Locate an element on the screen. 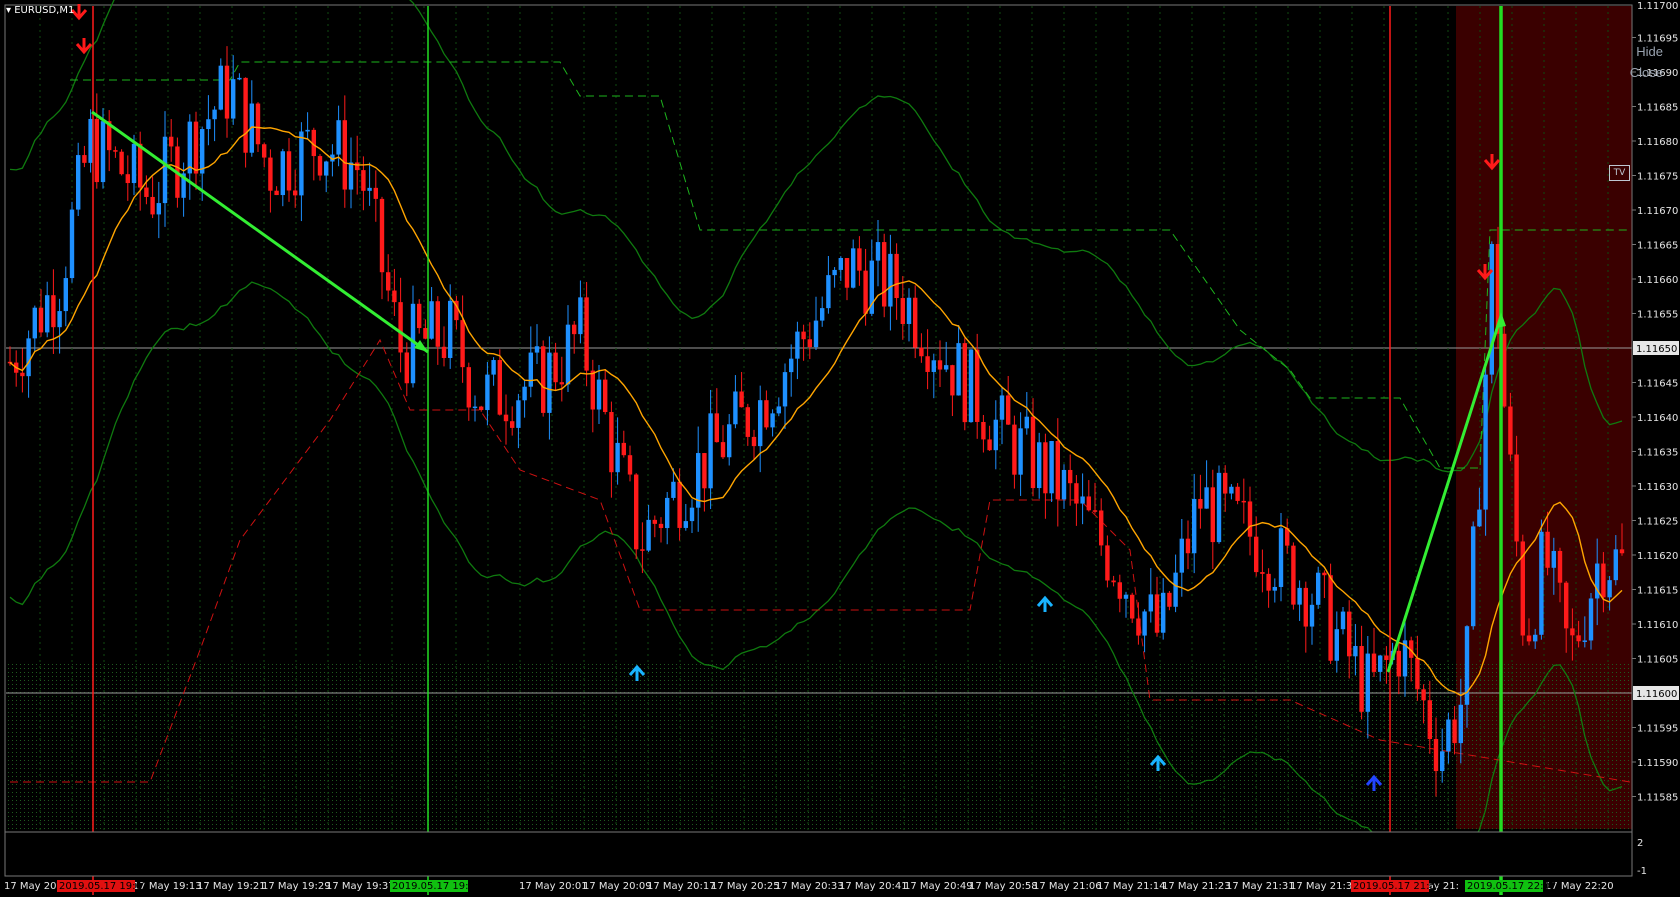  hide-button: Hide is located at coordinates (1649, 51).